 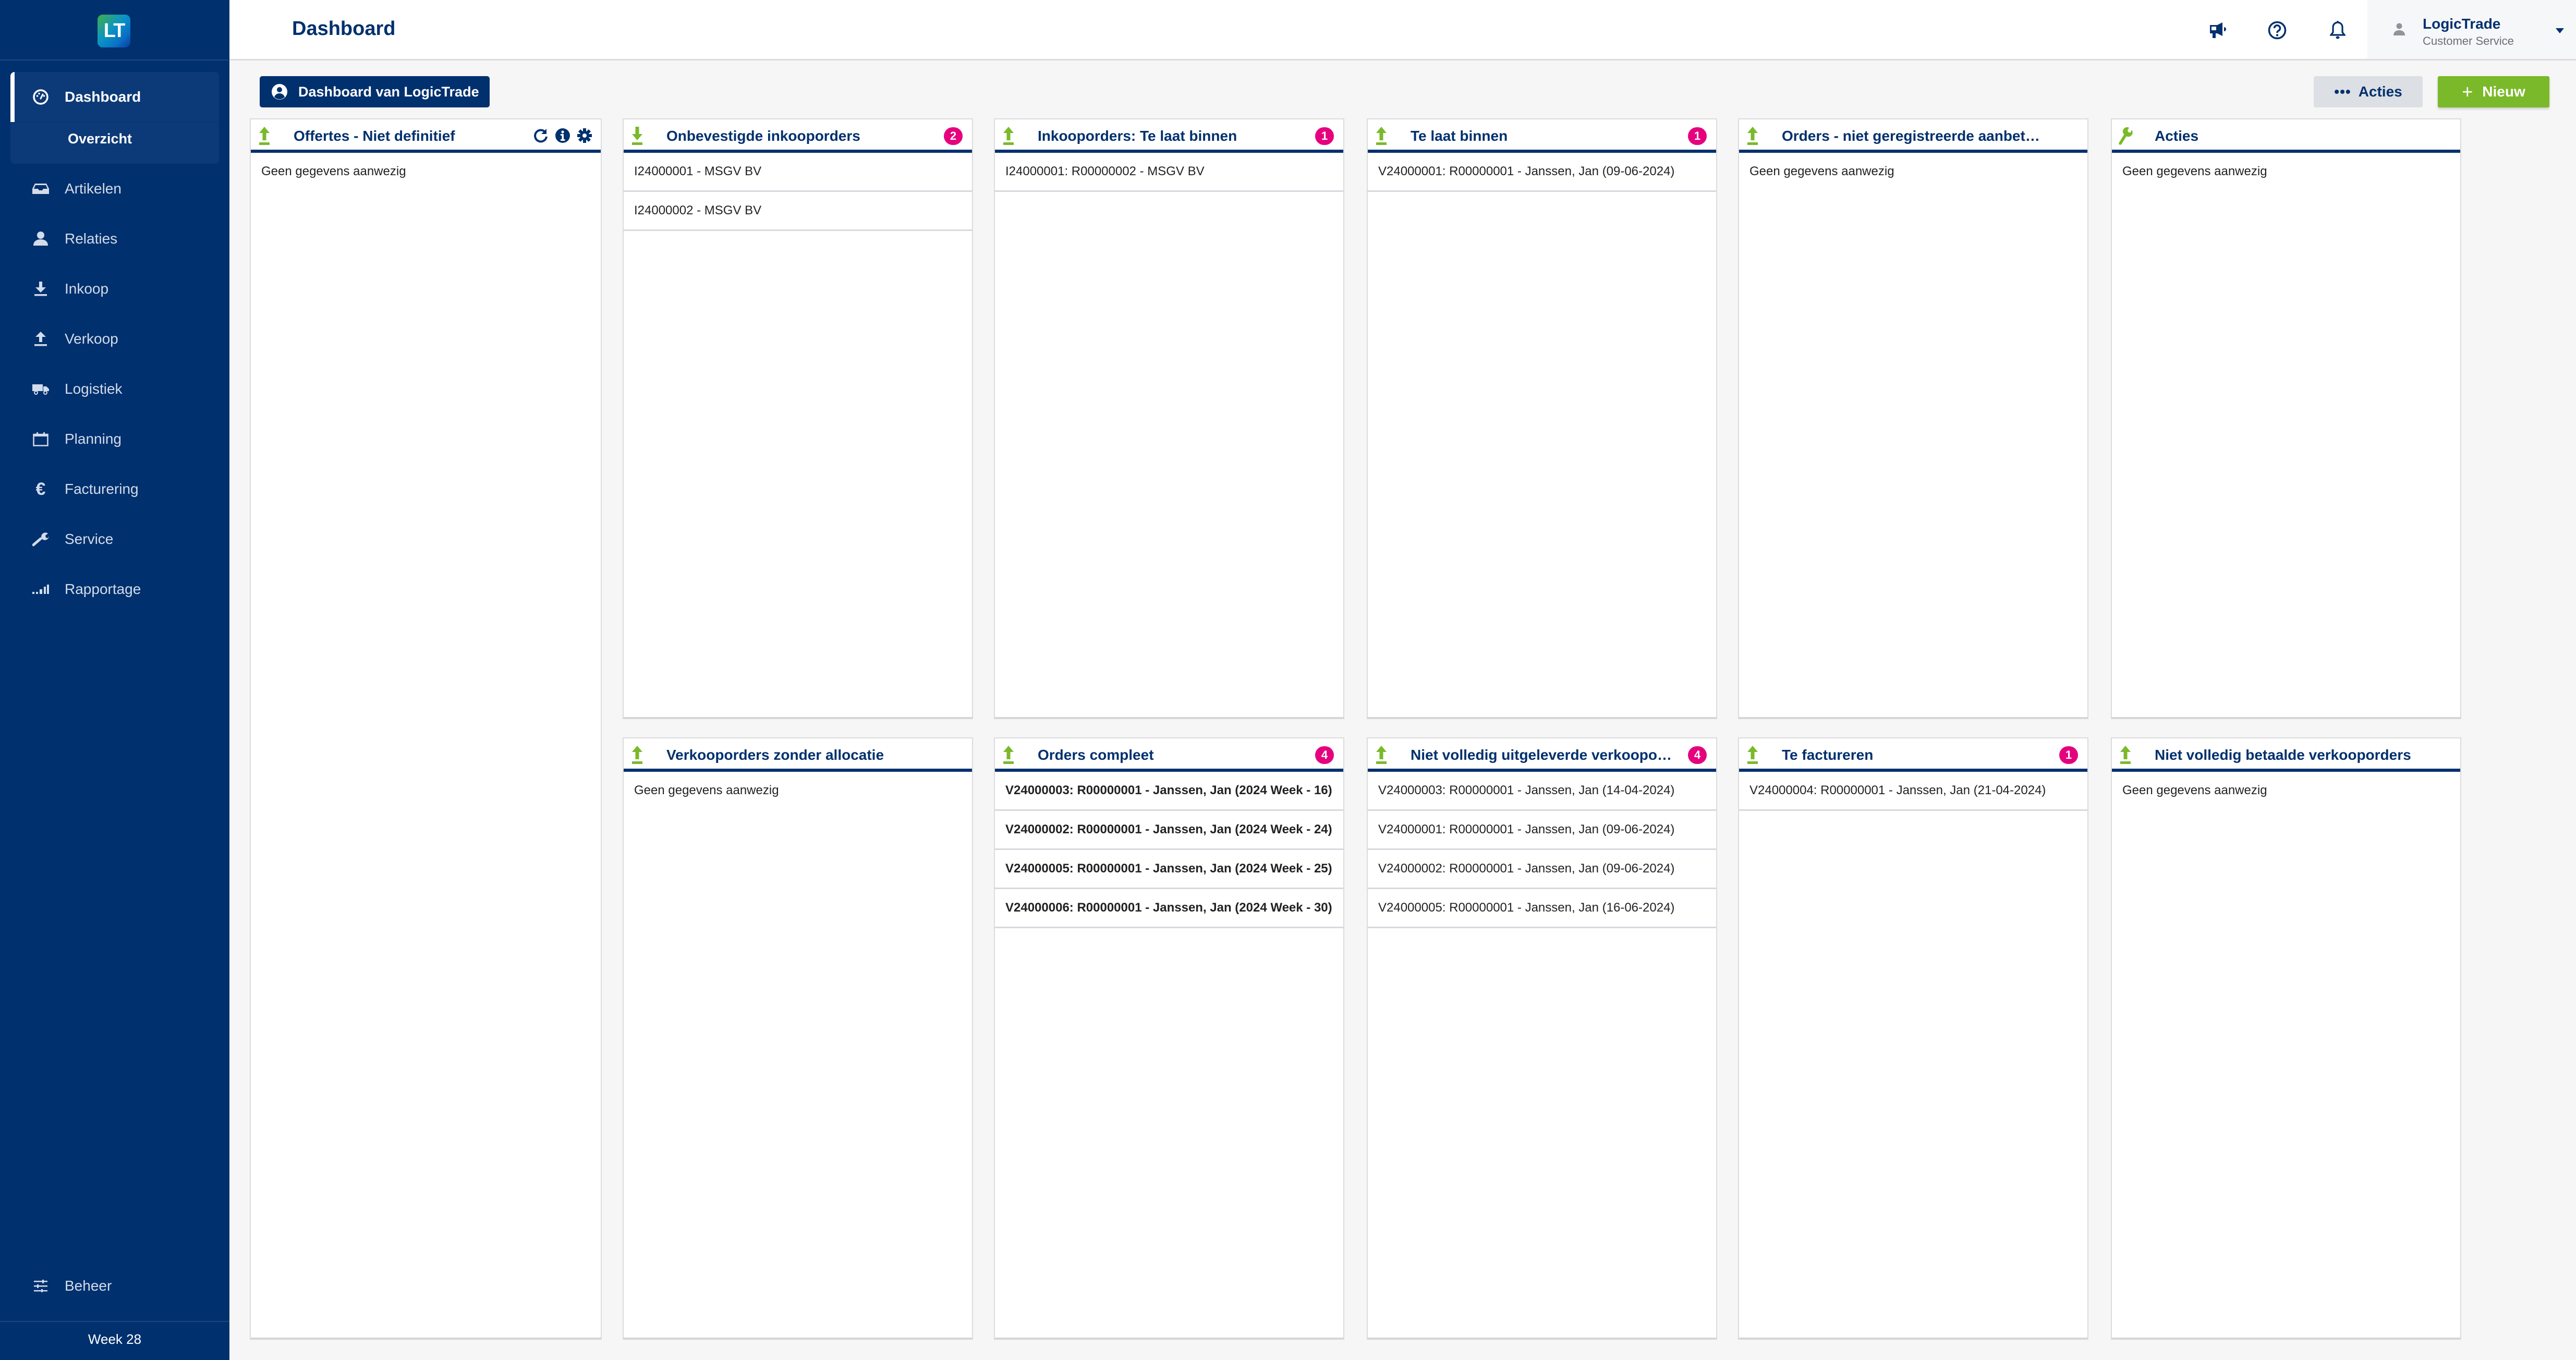 What do you see at coordinates (2467, 91) in the screenshot?
I see `plus-icon: +` at bounding box center [2467, 91].